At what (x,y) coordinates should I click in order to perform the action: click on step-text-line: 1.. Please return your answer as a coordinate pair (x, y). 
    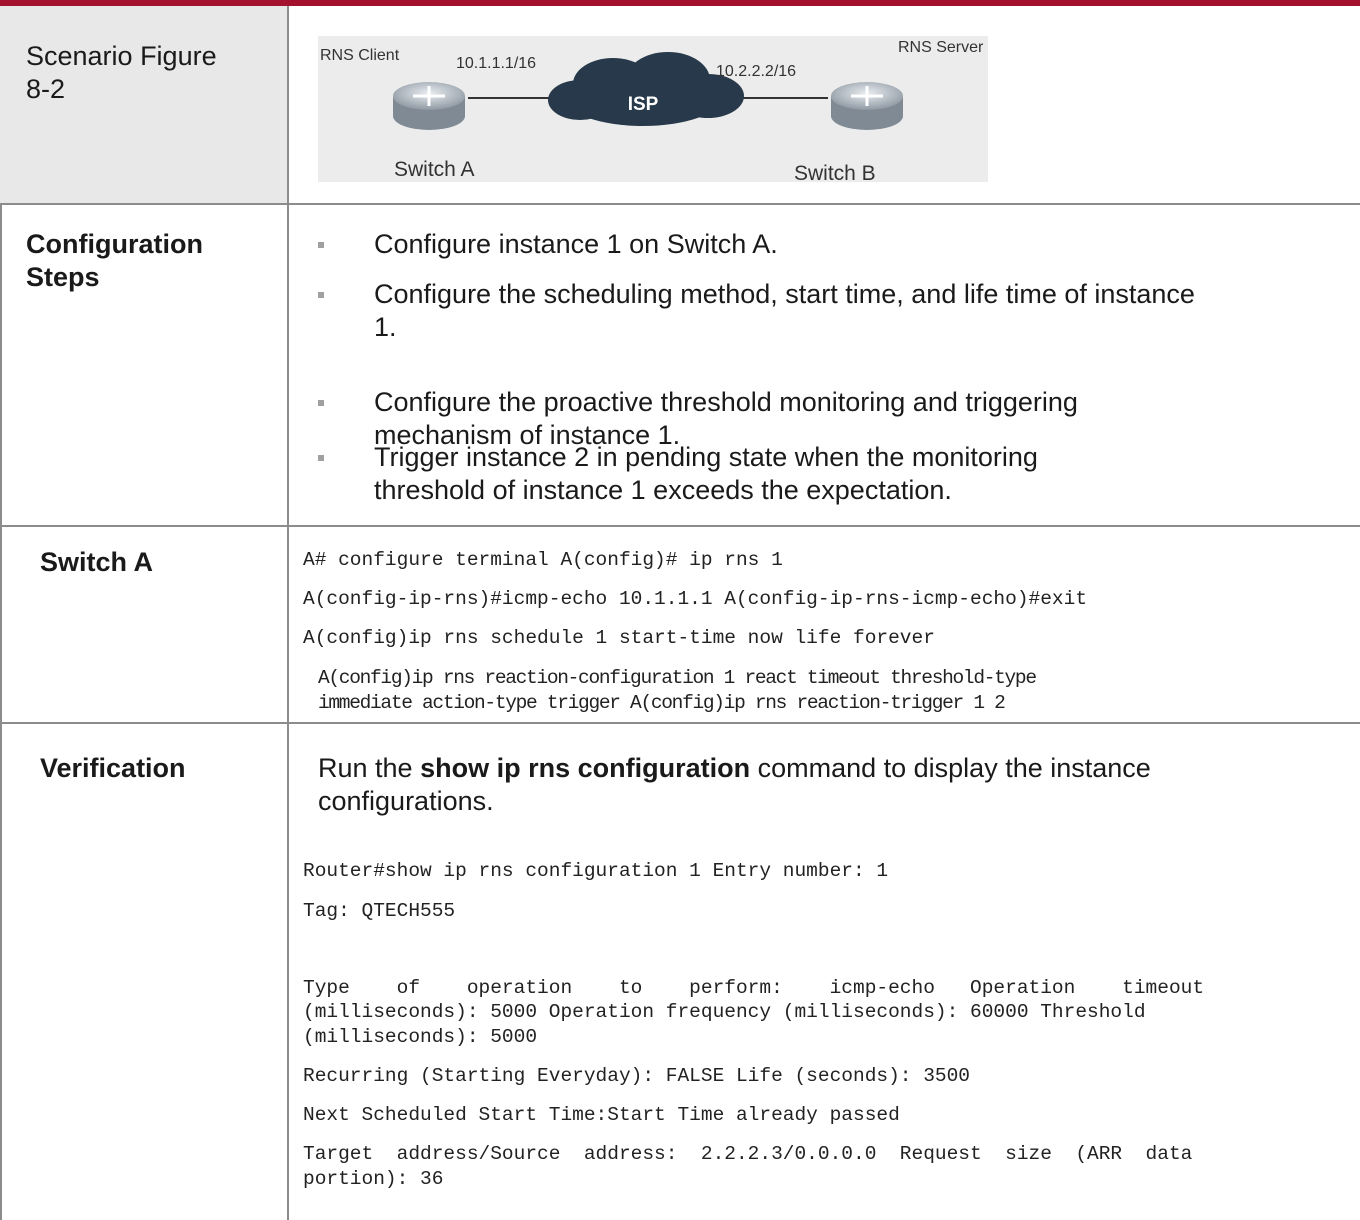
    Looking at the image, I should click on (385, 327).